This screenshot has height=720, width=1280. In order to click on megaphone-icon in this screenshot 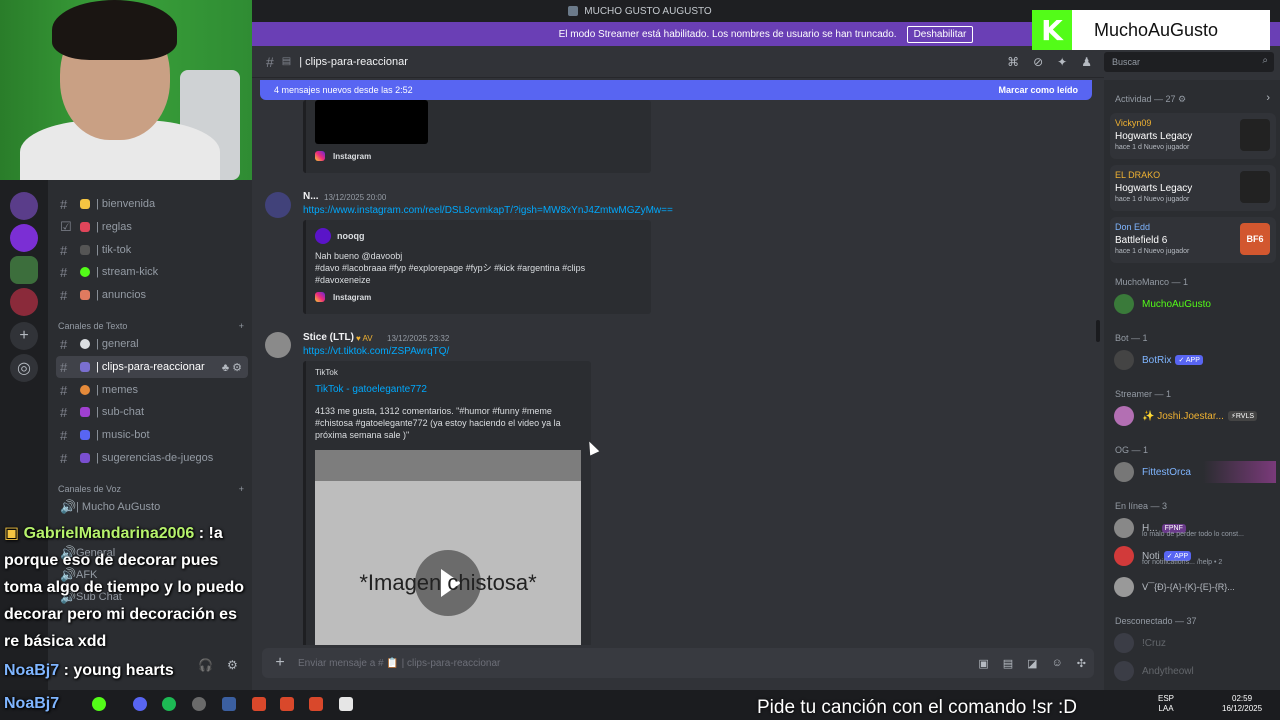, I will do `click(85, 295)`.